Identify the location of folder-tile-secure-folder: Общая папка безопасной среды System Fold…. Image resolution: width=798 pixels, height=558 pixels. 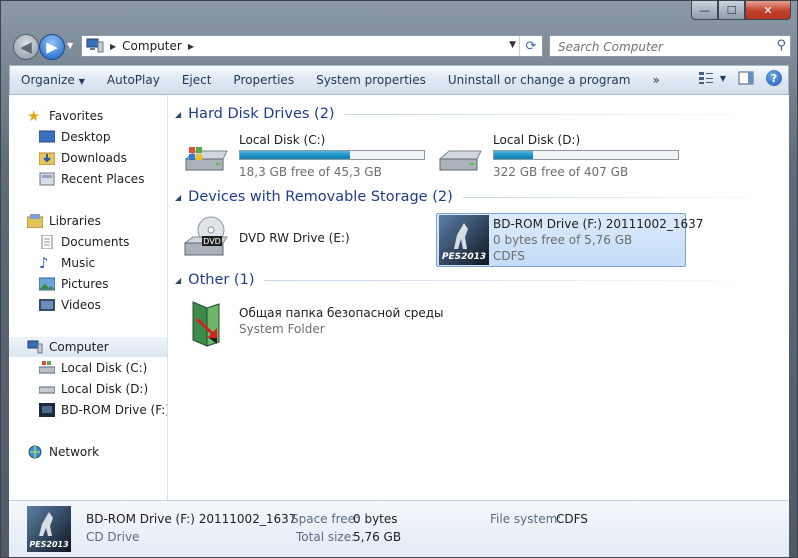
(333, 324).